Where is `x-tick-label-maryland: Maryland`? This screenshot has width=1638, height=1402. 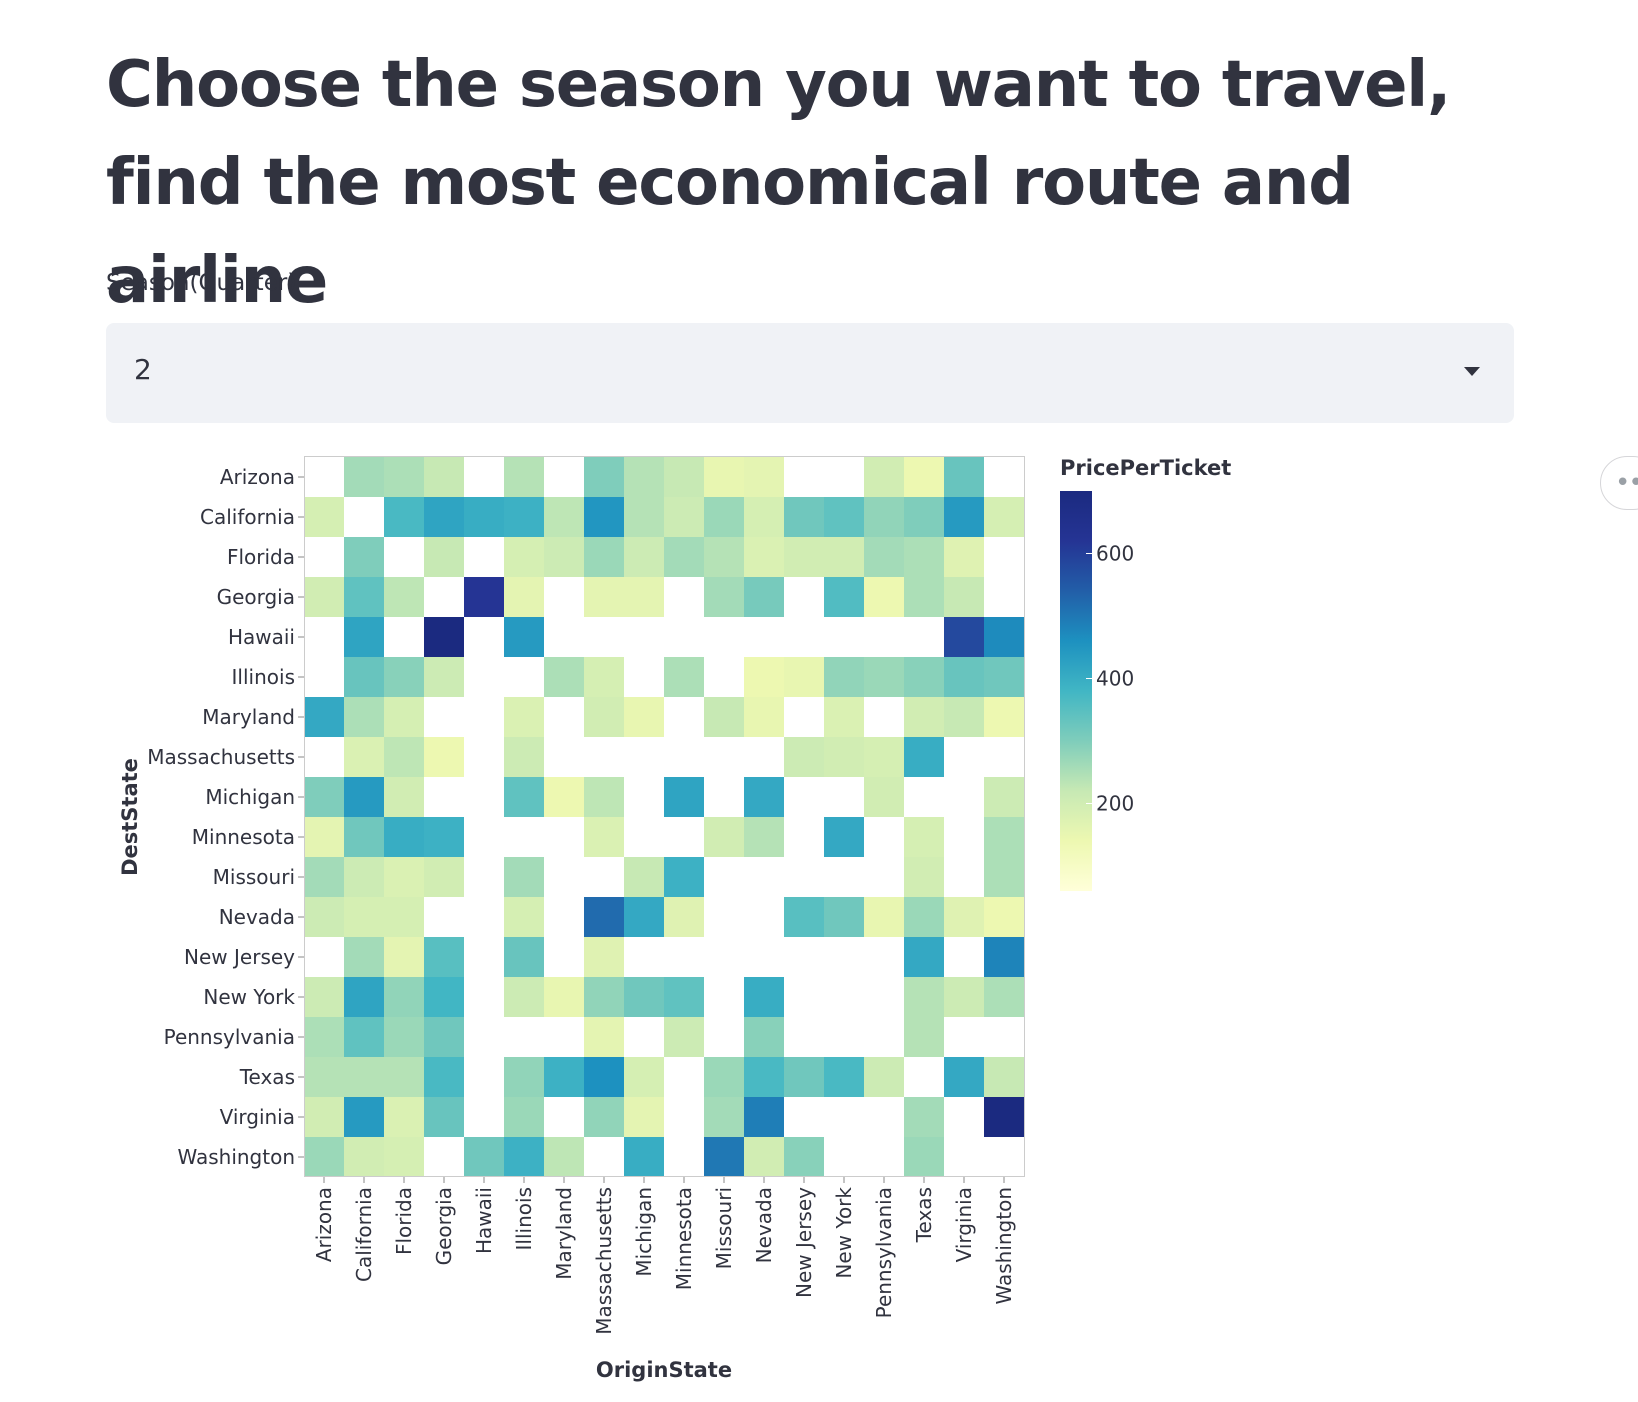
x-tick-label-maryland: Maryland is located at coordinates (564, 1233).